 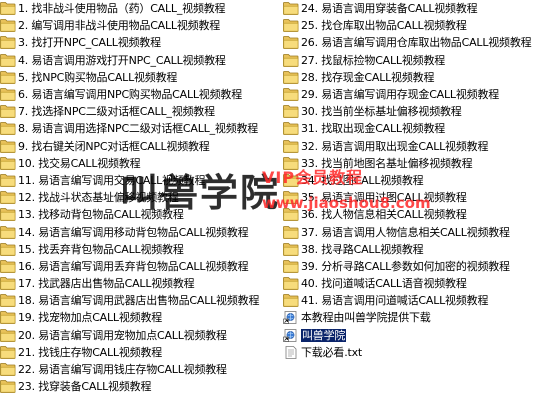 What do you see at coordinates (101, 249) in the screenshot?
I see `file-list-item-label: 15. 找丢弃背包物品CALL视频教程` at bounding box center [101, 249].